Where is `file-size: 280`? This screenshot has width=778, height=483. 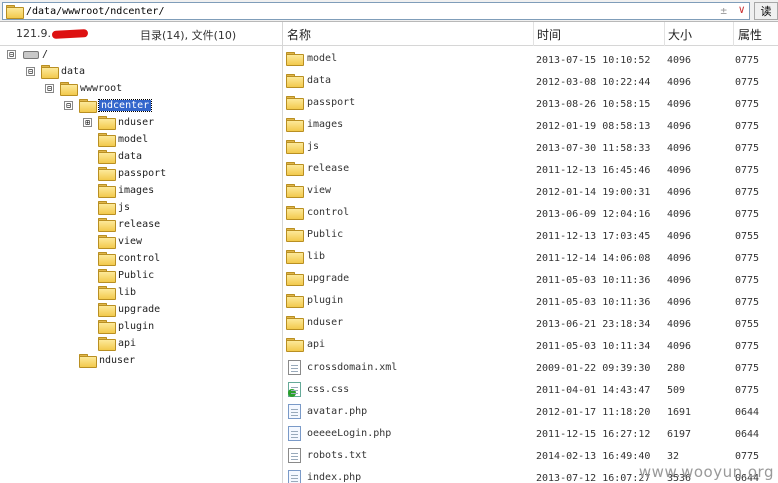 file-size: 280 is located at coordinates (676, 368).